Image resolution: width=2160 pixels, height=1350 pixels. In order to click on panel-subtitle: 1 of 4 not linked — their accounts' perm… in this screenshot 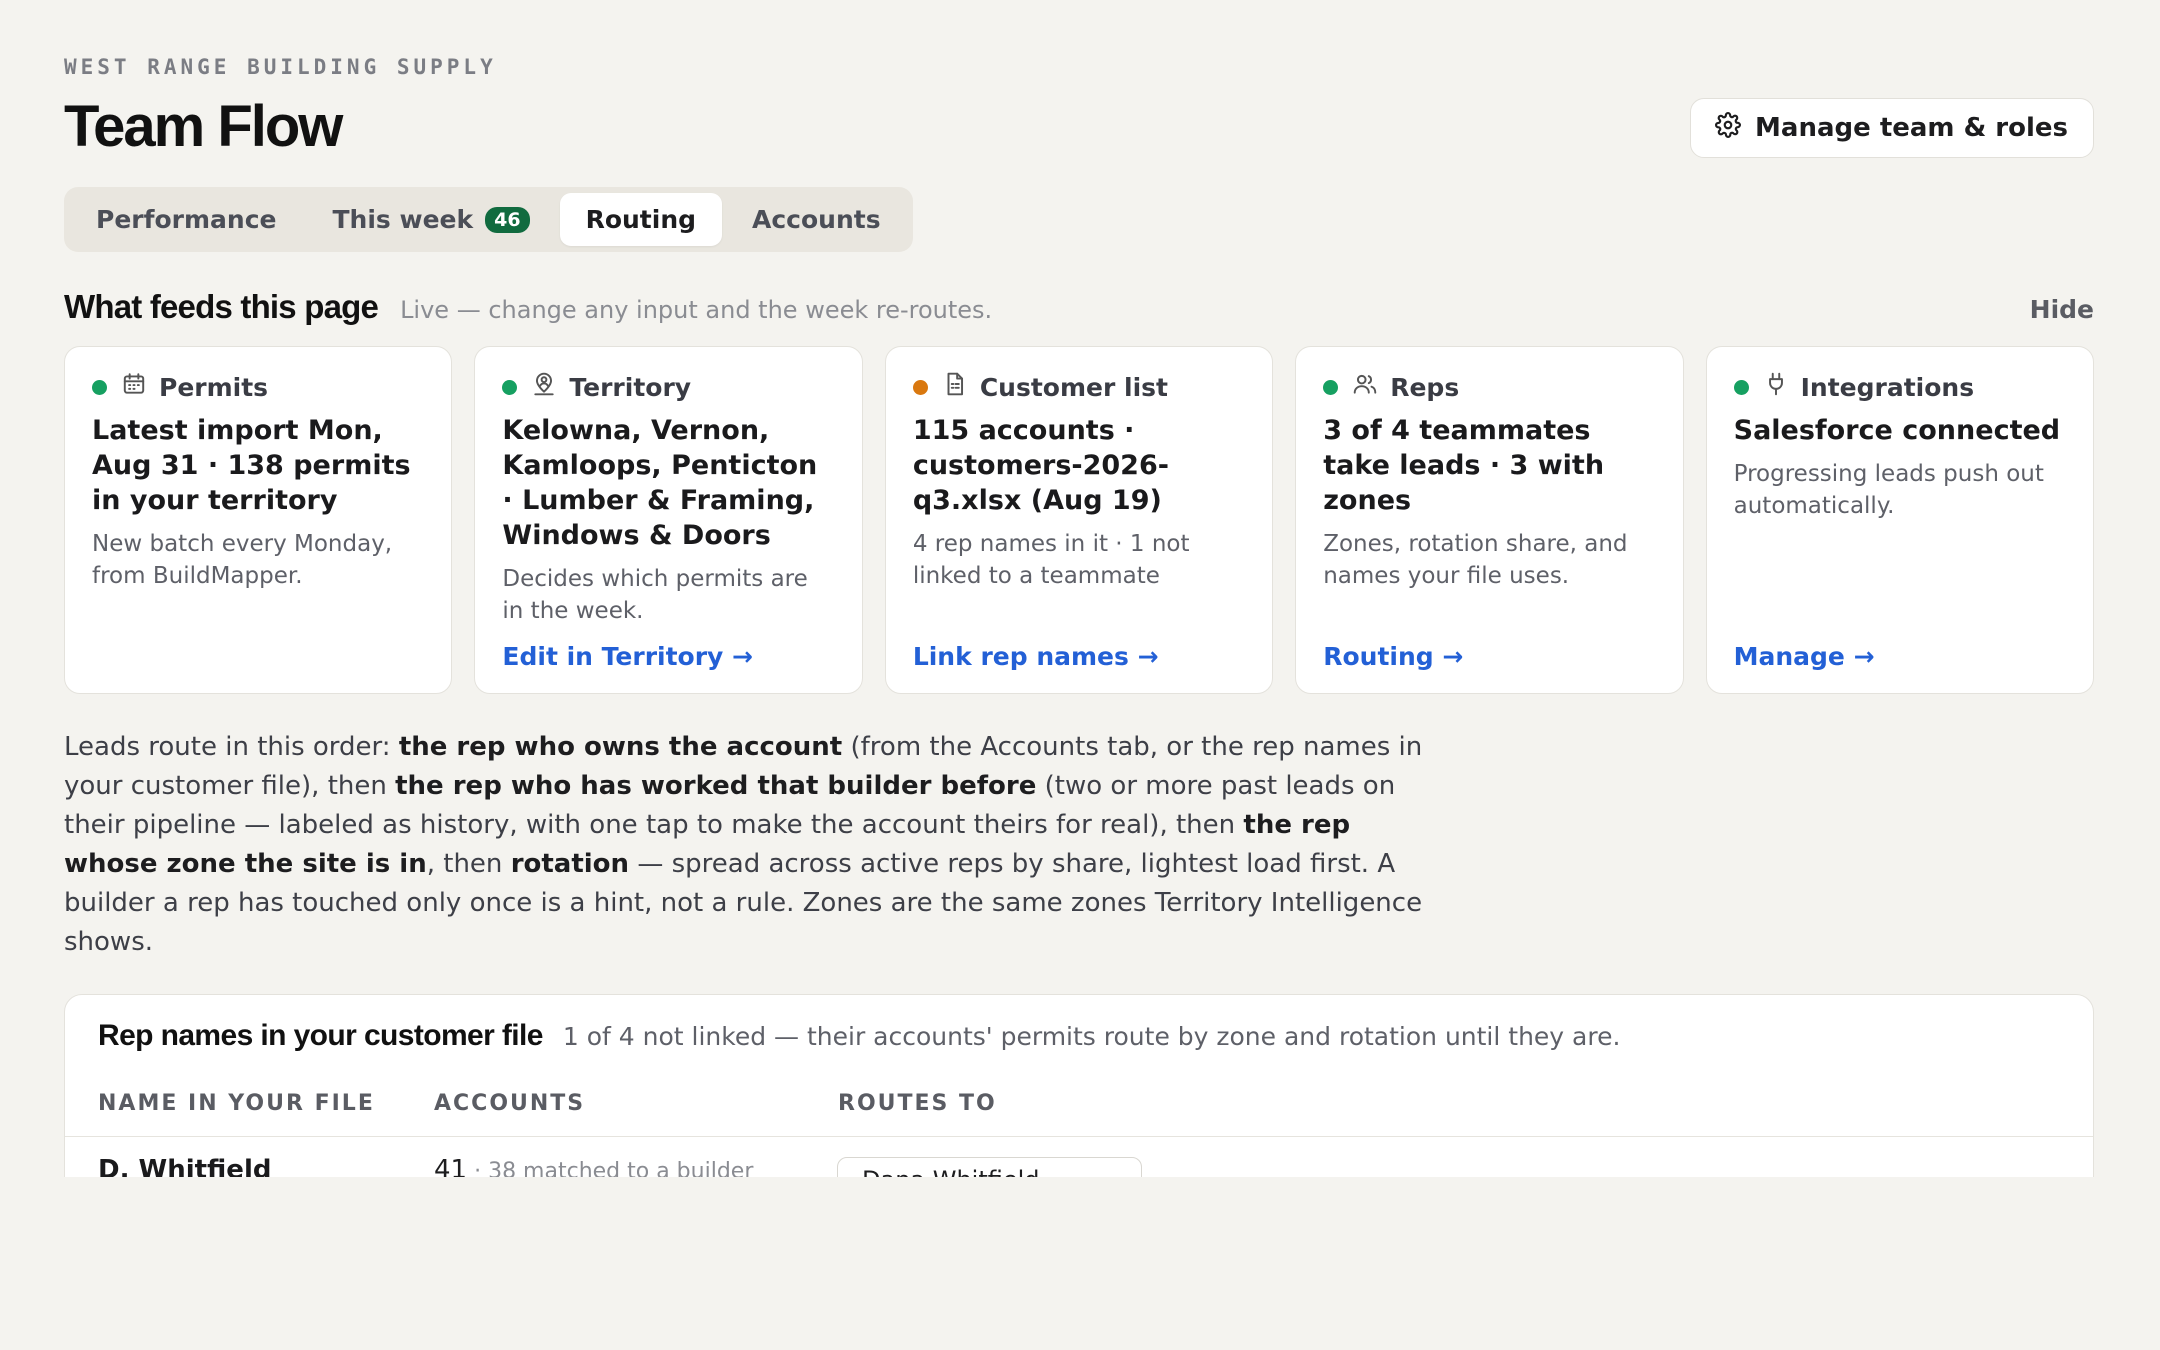, I will do `click(1091, 1036)`.